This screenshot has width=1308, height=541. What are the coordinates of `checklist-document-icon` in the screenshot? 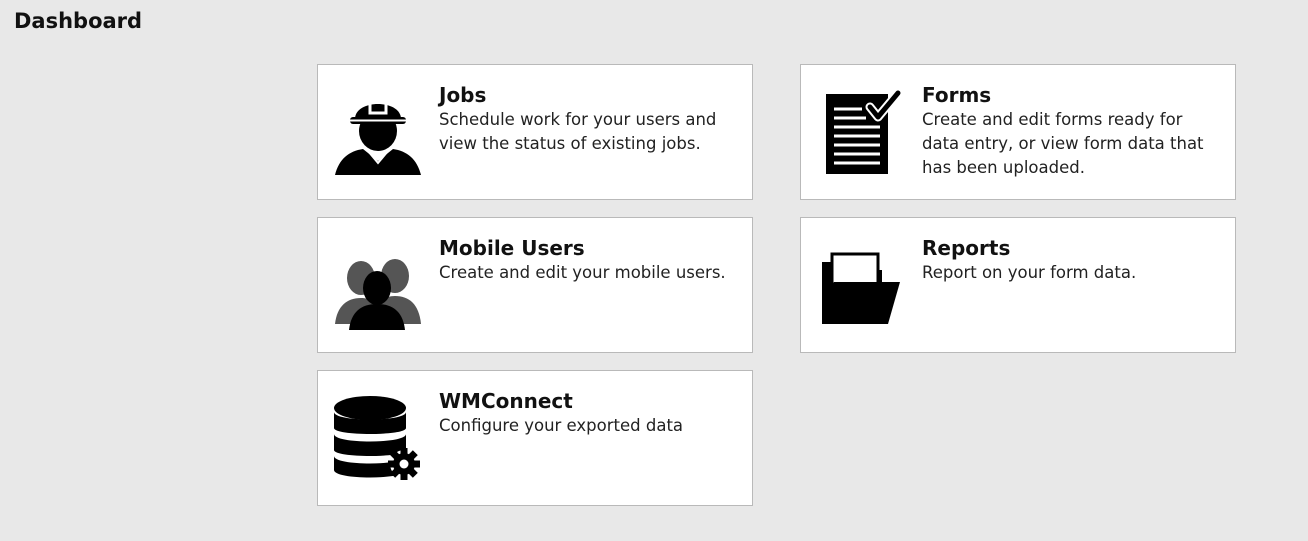 It's located at (861, 134).